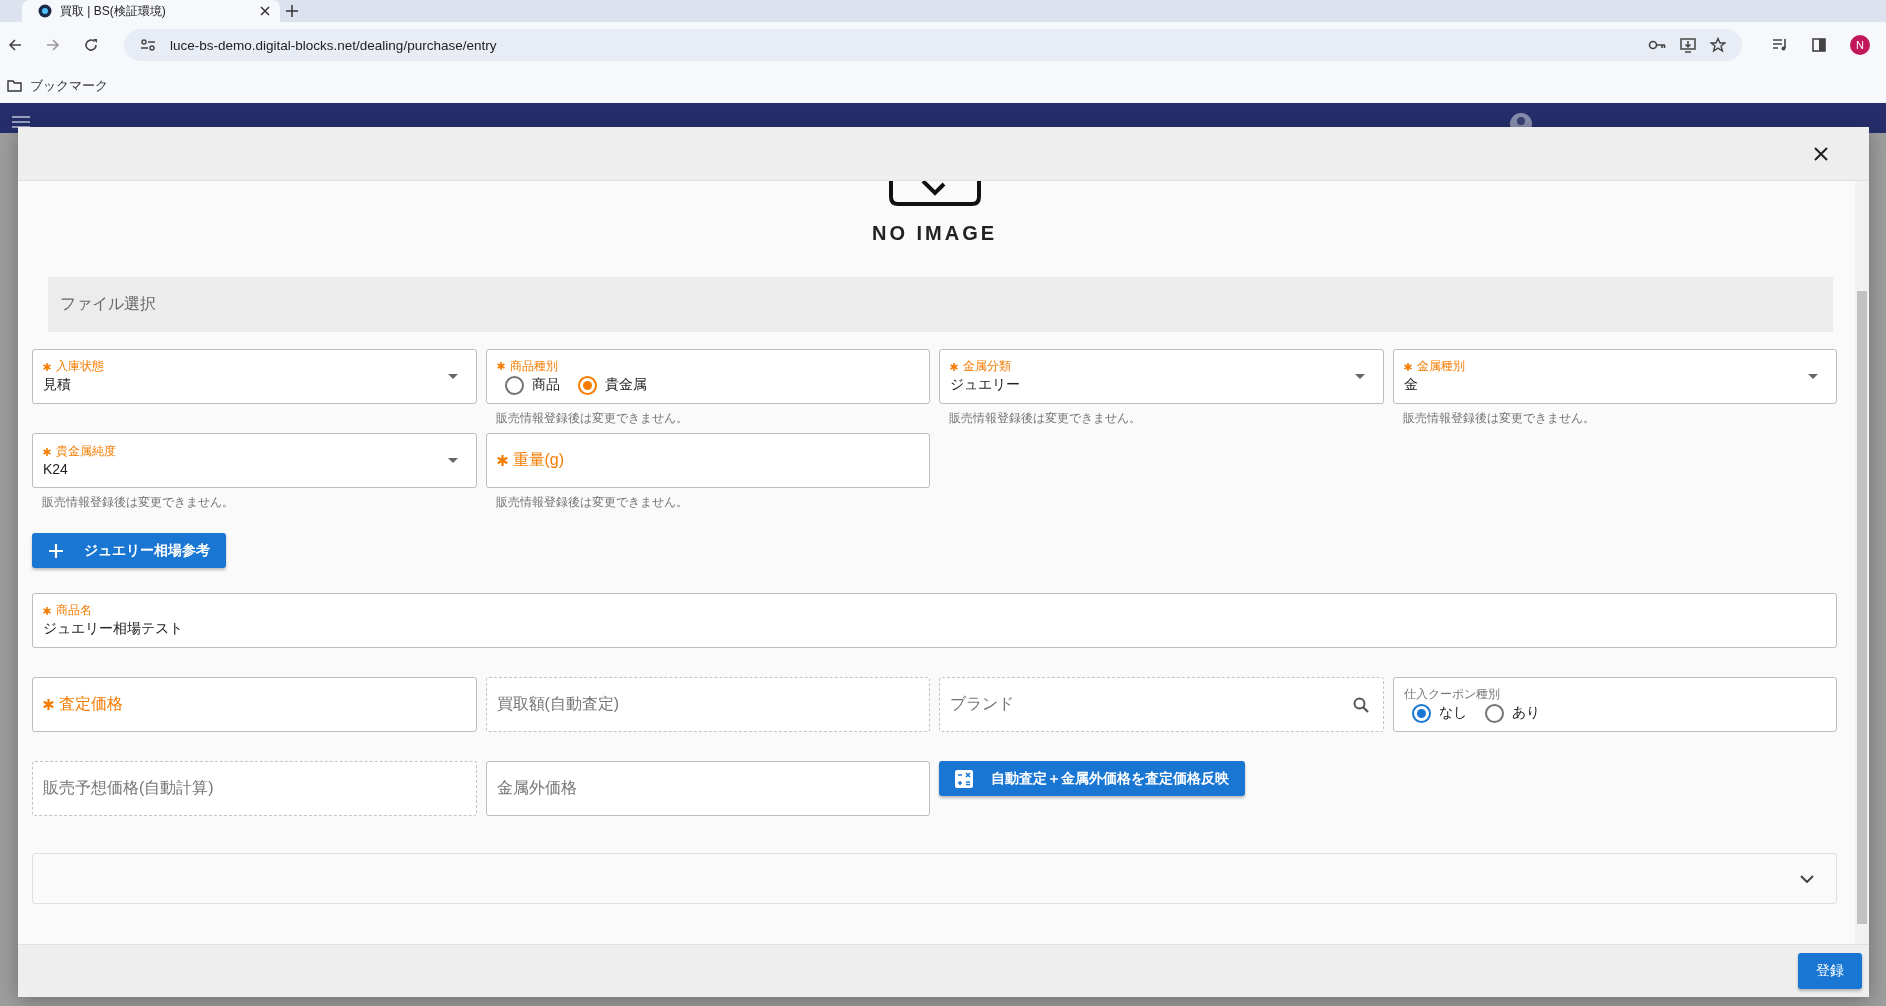 Image resolution: width=1886 pixels, height=1006 pixels. What do you see at coordinates (113, 11) in the screenshot?
I see `tab-title: 買取 | BS(検証環境)` at bounding box center [113, 11].